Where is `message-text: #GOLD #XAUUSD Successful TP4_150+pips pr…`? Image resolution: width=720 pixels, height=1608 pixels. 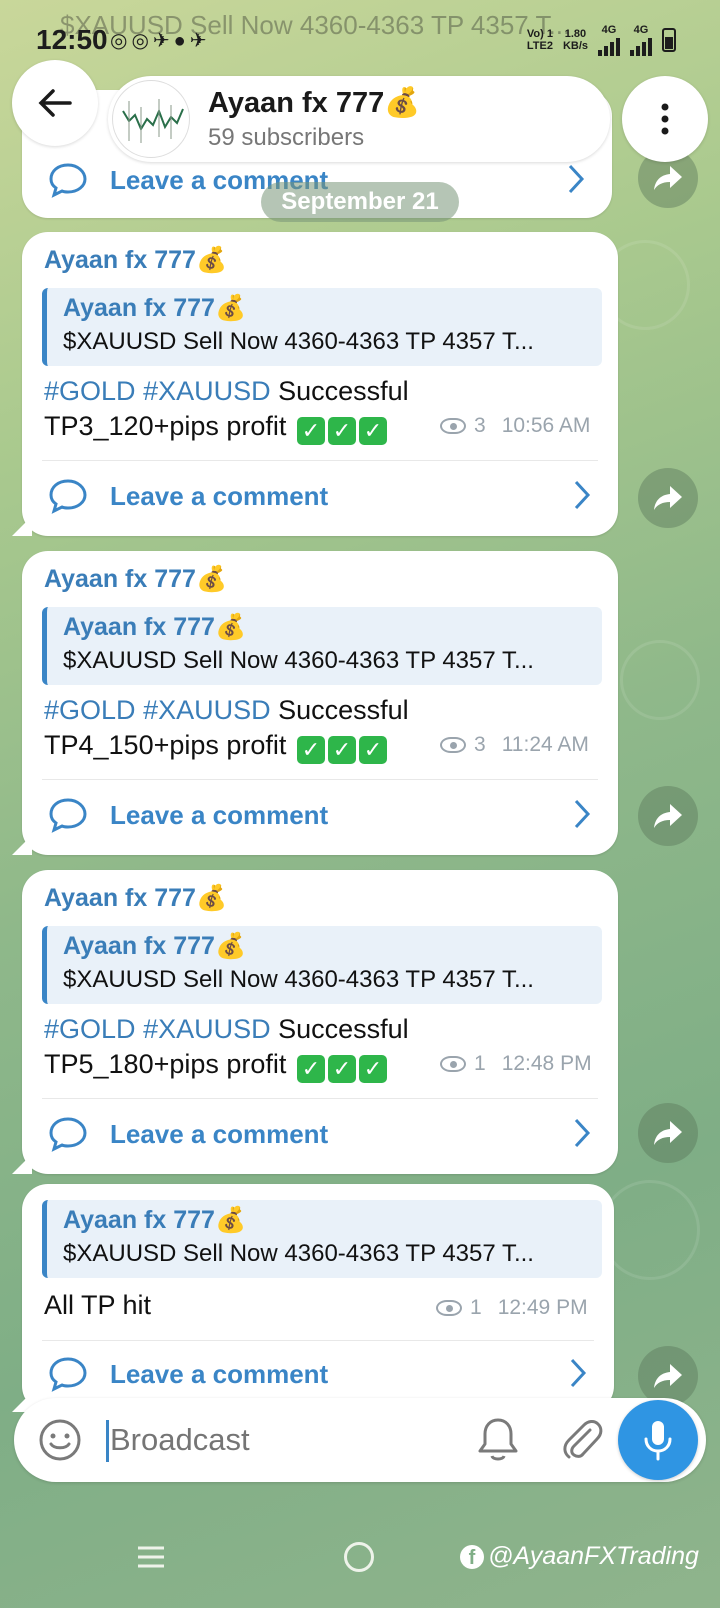 message-text: #GOLD #XAUUSD Successful TP4_150+pips pr… is located at coordinates (226, 729).